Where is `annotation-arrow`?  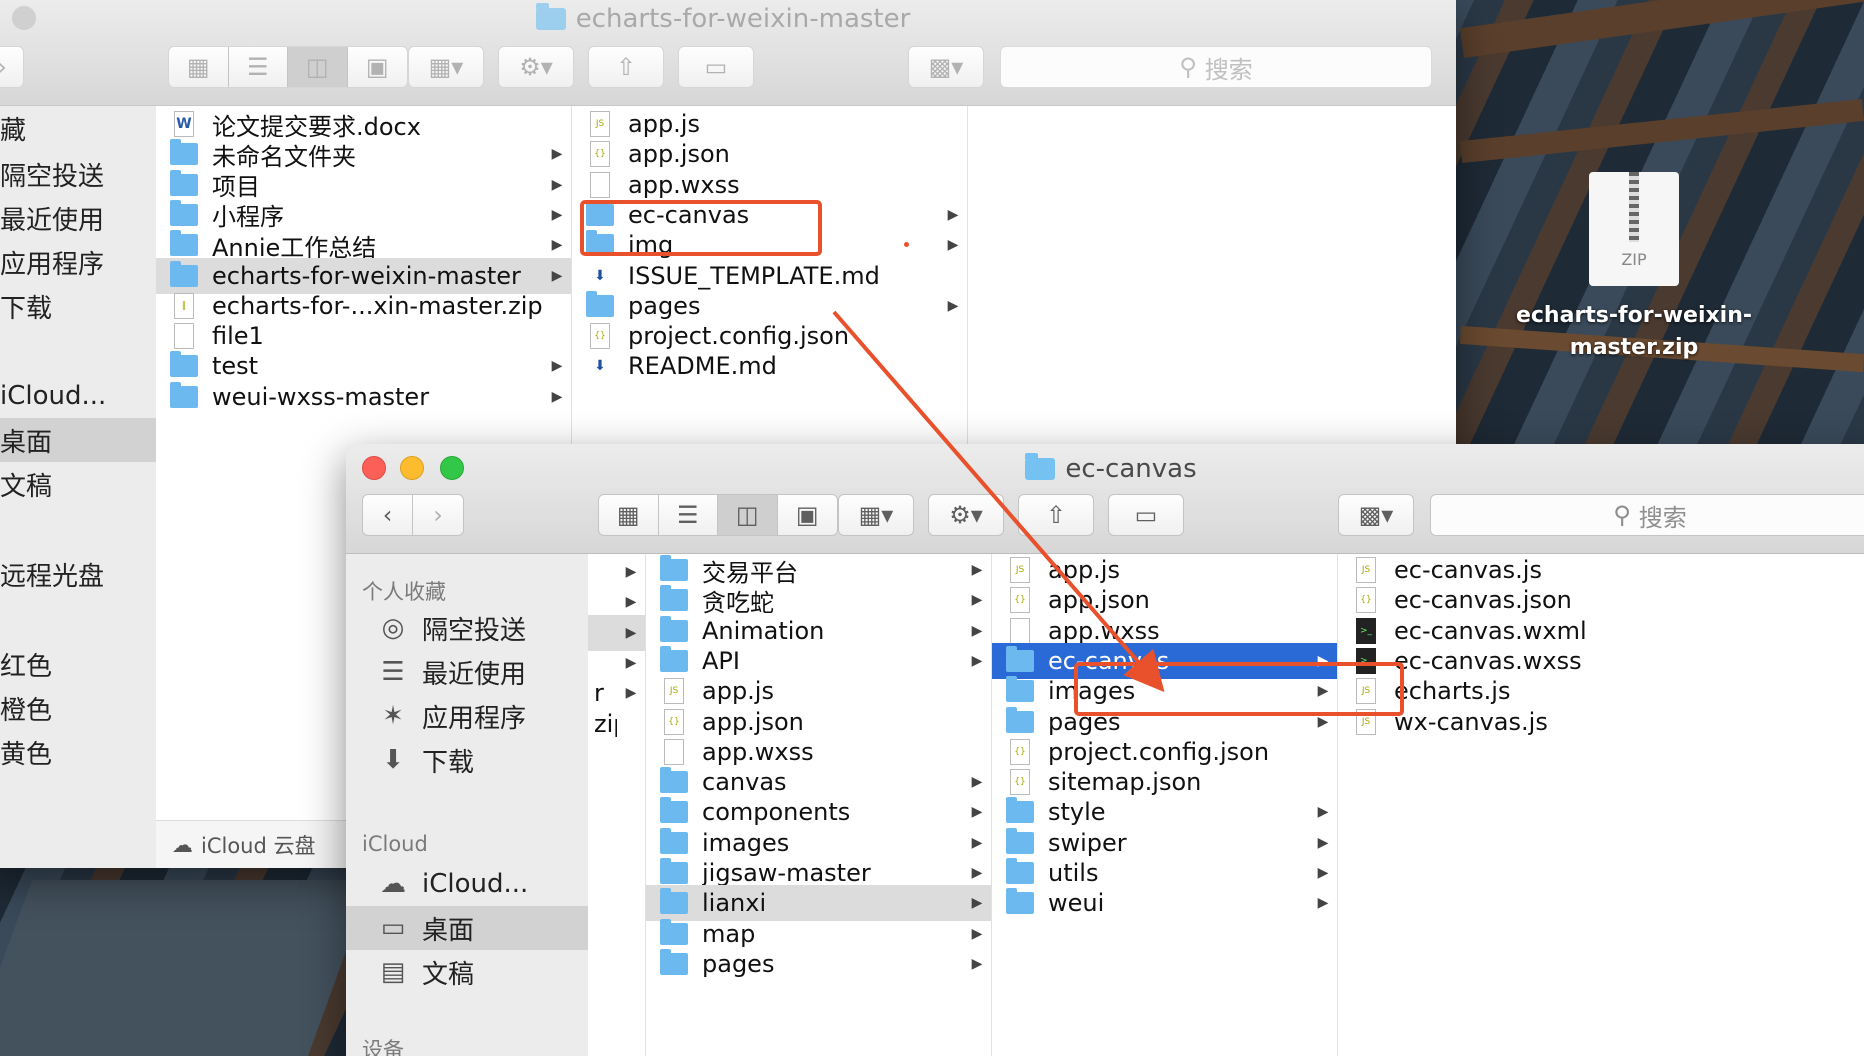
annotation-arrow is located at coordinates (998, 501).